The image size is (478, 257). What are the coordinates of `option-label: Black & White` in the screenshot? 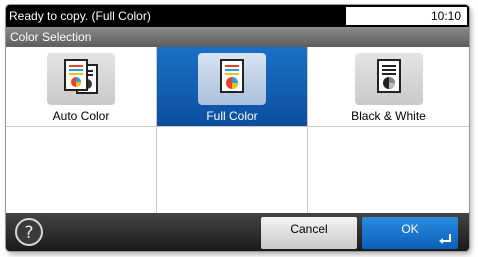 It's located at (388, 116).